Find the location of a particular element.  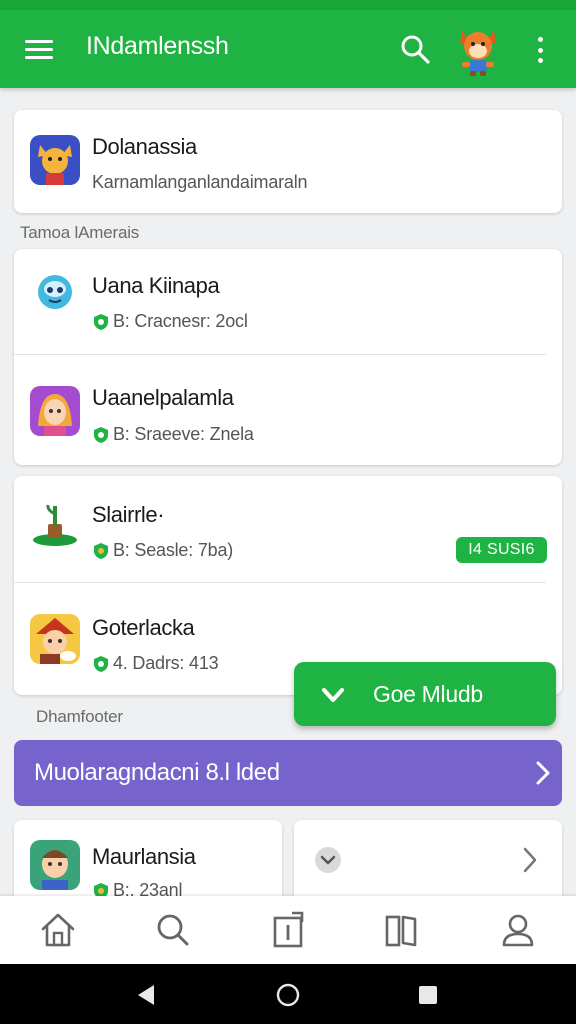

item-meta: B: Sraeeve: Znela is located at coordinates (173, 434).